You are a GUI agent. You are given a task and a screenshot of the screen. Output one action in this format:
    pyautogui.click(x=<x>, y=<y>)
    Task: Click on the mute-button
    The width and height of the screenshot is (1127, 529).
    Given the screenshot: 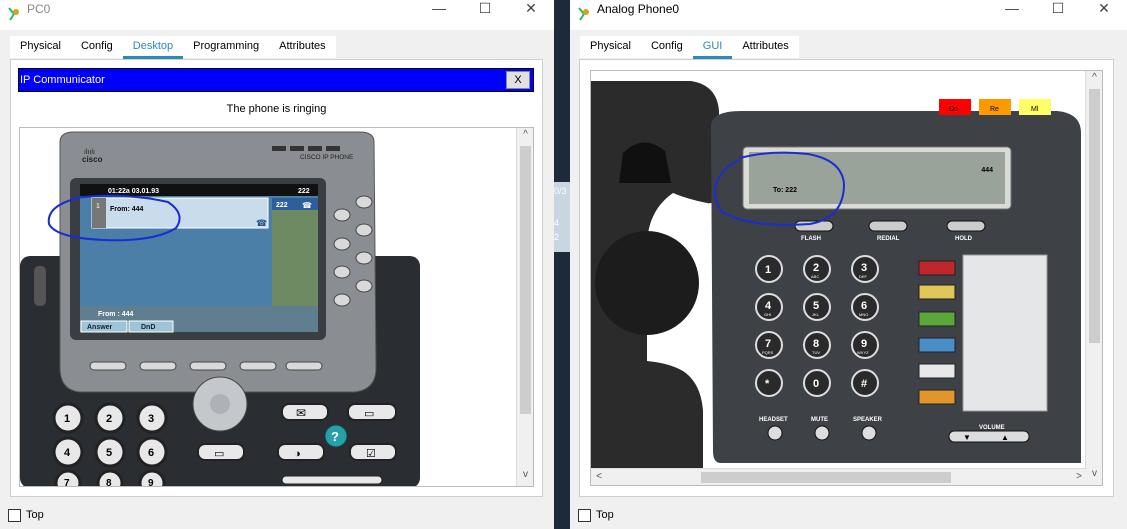 What is the action you would take?
    pyautogui.click(x=822, y=433)
    